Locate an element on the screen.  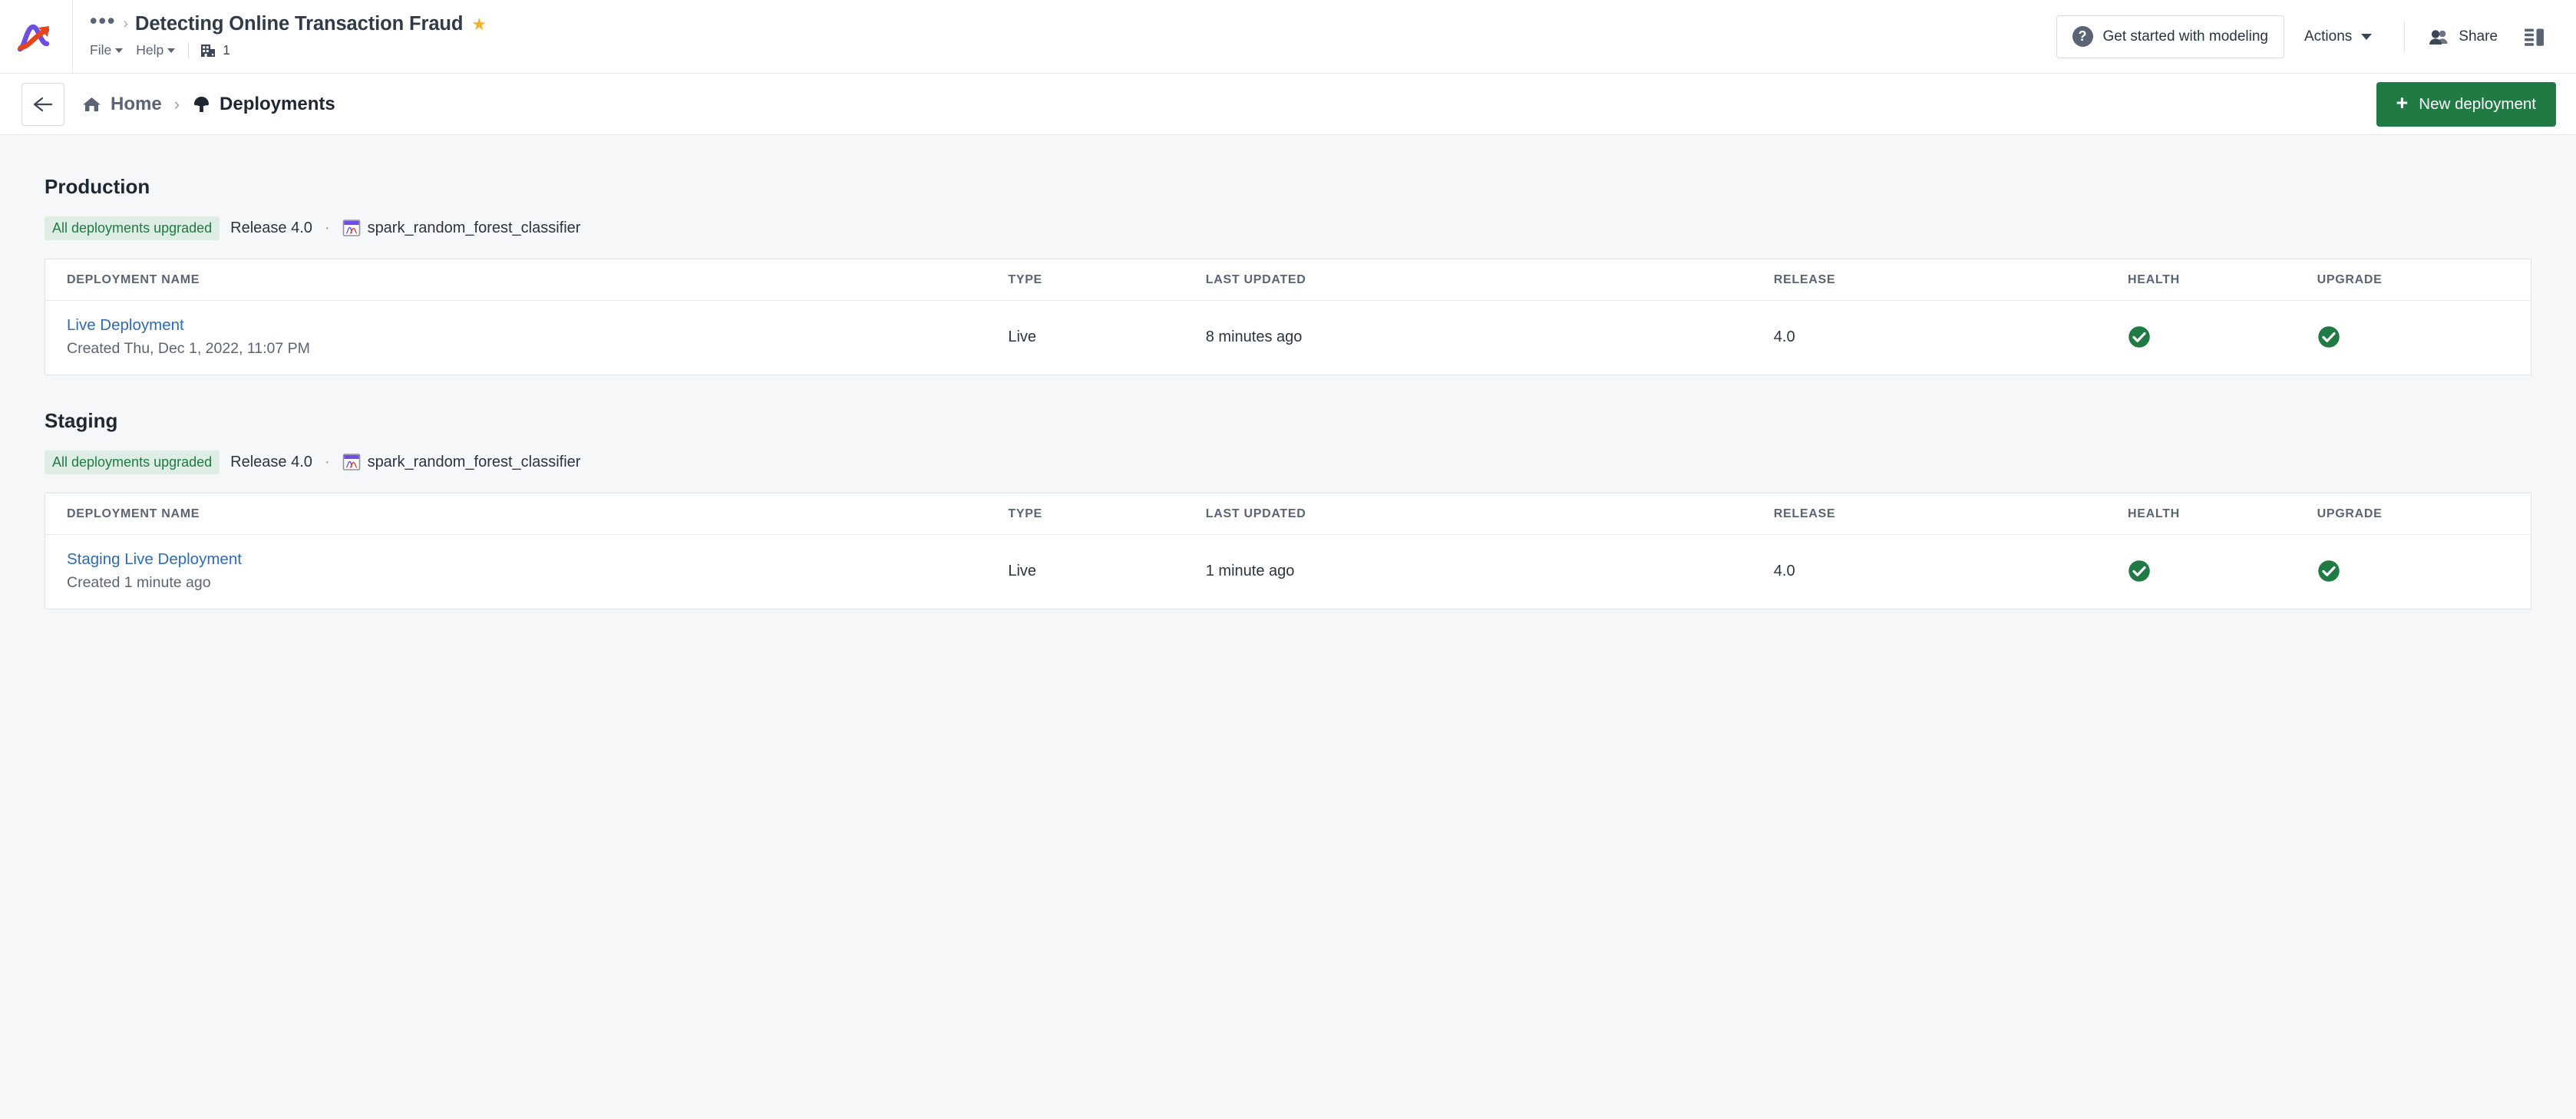
cell-last-updated: 8 minutes ago is located at coordinates (1489, 337).